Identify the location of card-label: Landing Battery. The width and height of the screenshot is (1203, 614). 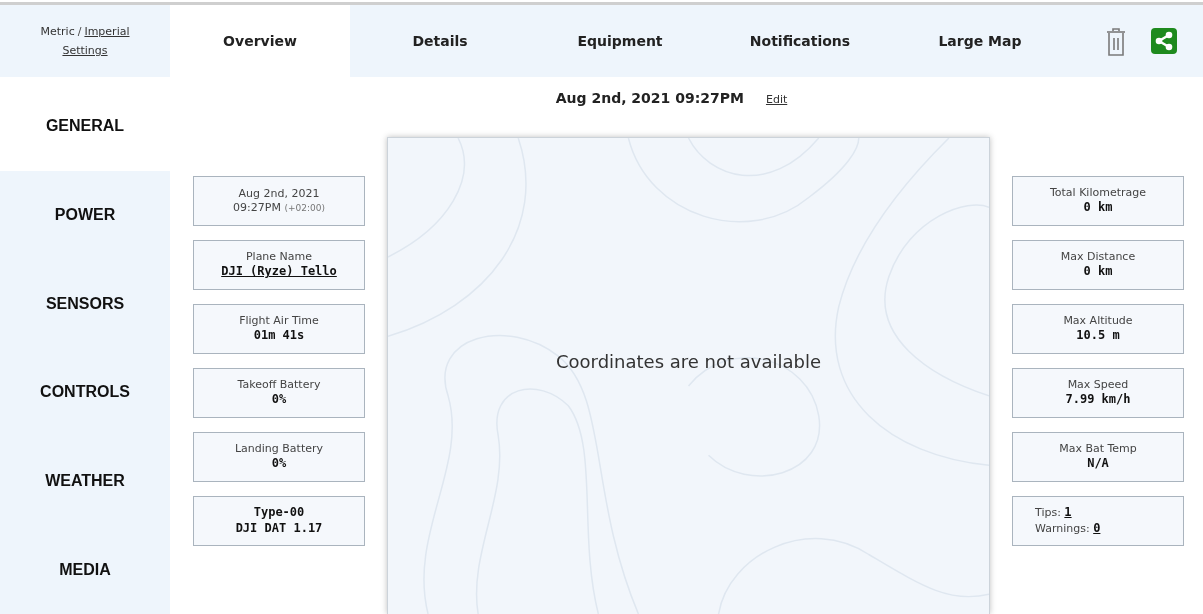
(278, 449).